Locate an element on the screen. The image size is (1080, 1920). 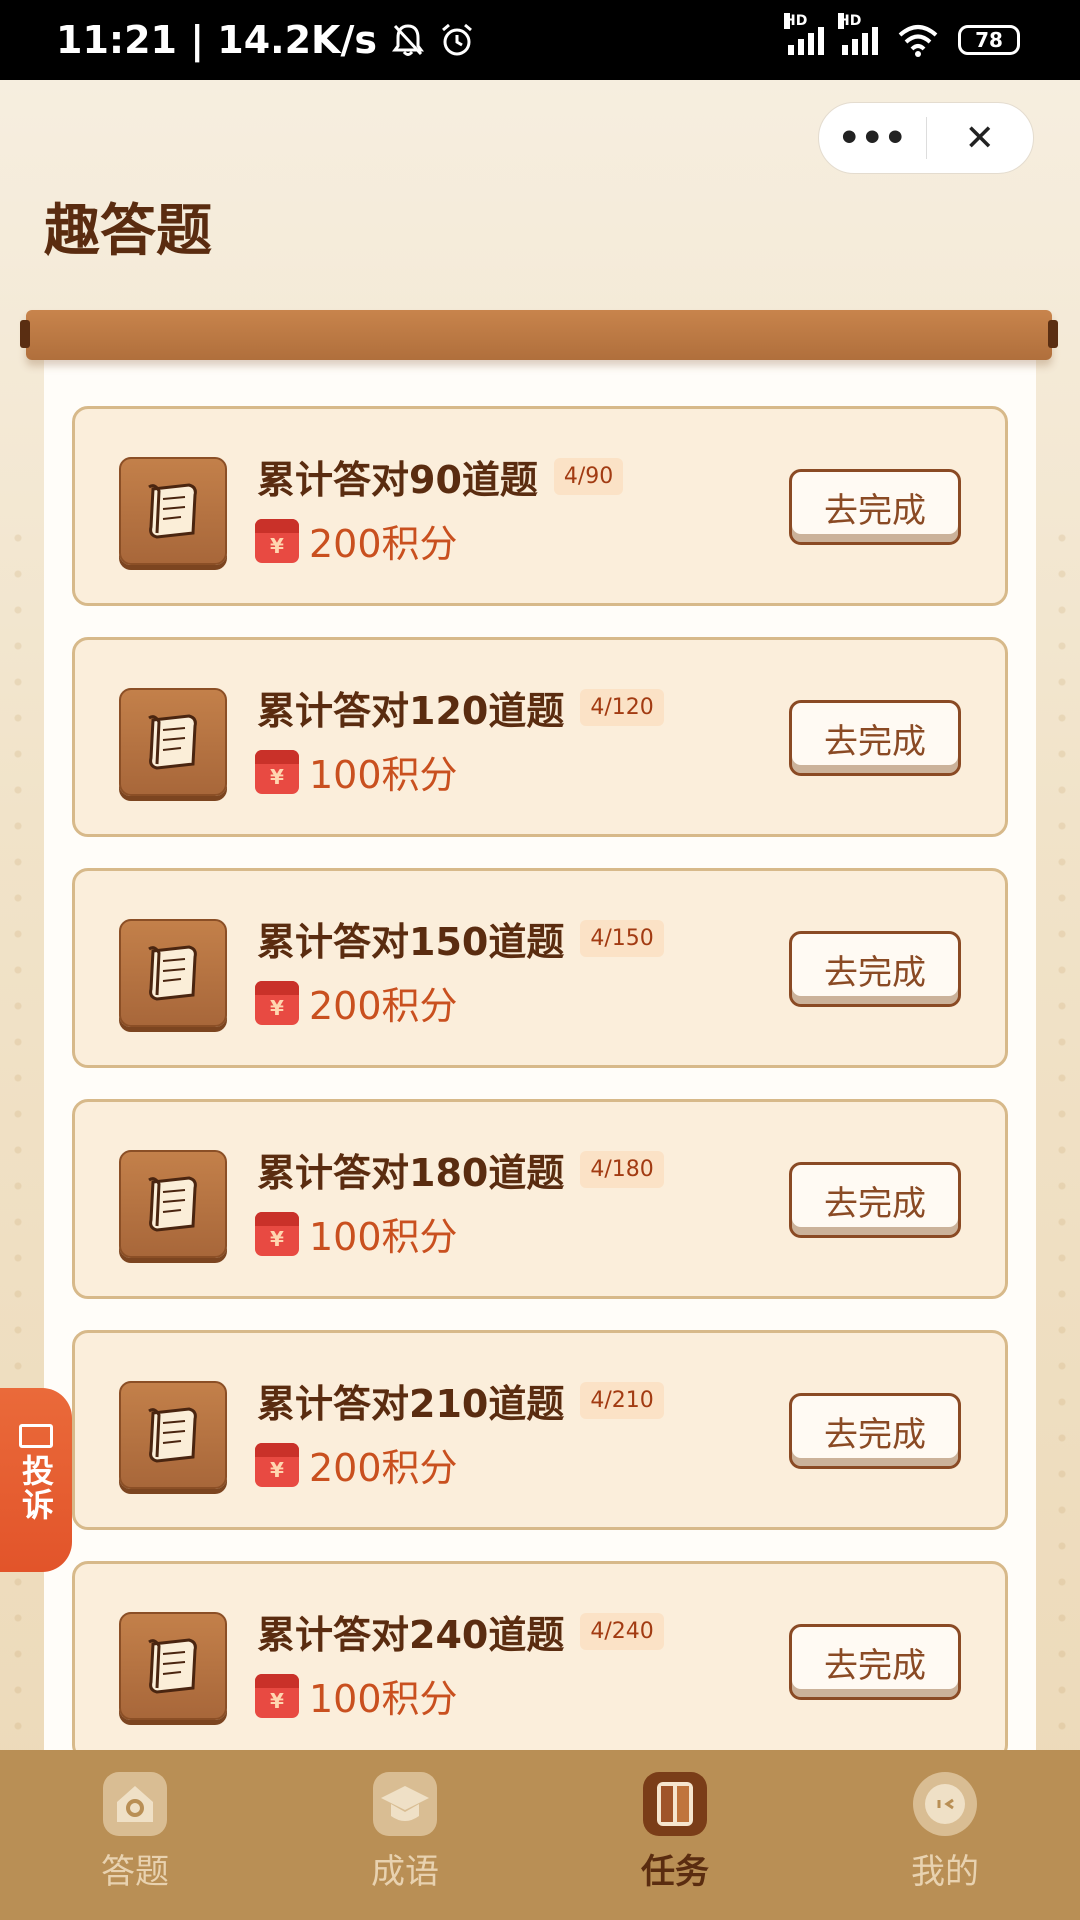
signal-icon-2: HD is located at coordinates (858, 34).